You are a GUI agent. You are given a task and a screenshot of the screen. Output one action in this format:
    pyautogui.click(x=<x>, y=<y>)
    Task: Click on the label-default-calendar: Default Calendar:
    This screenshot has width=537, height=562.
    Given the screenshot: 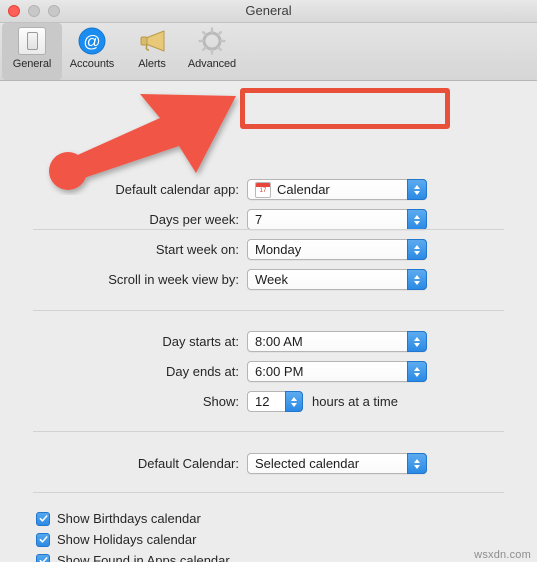 What is the action you would take?
    pyautogui.click(x=188, y=463)
    